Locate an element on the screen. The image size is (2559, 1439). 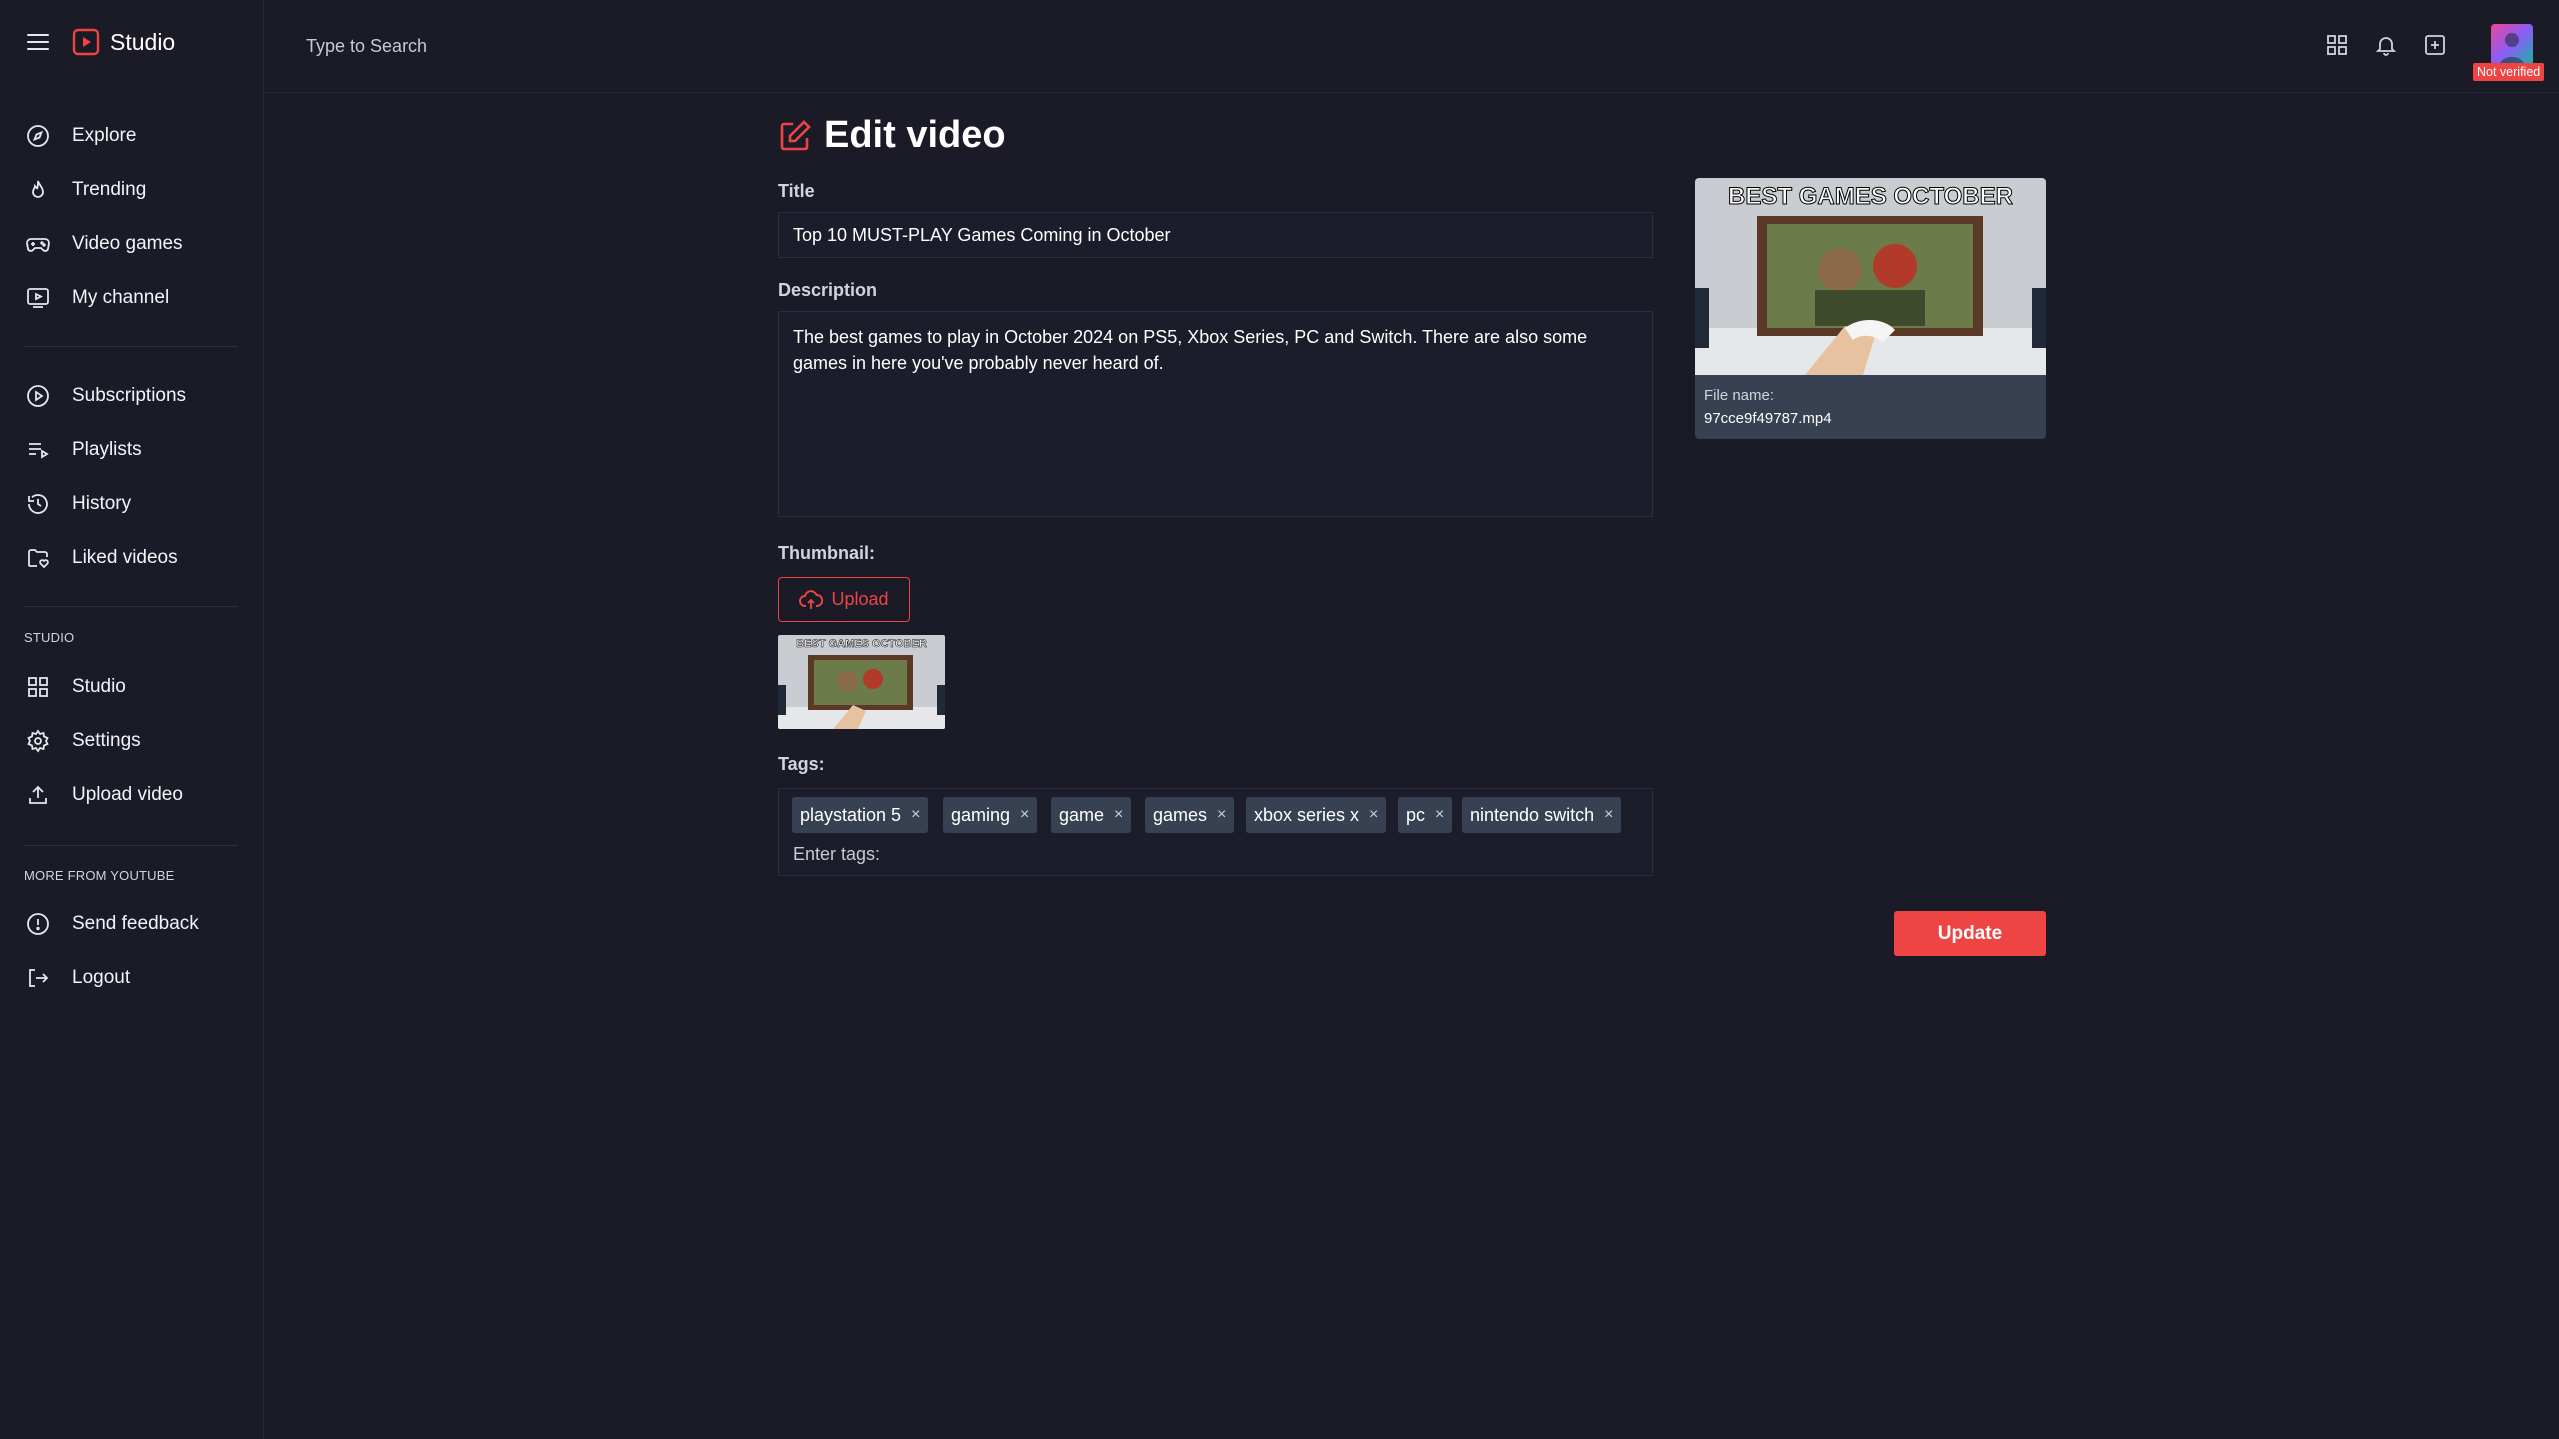
tag-chip: gaming × is located at coordinates (990, 815).